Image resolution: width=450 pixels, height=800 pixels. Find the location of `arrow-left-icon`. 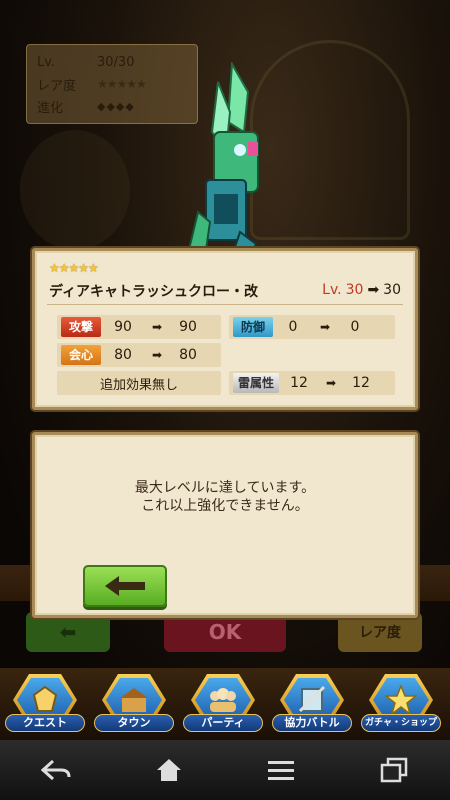

arrow-left-icon is located at coordinates (125, 586).